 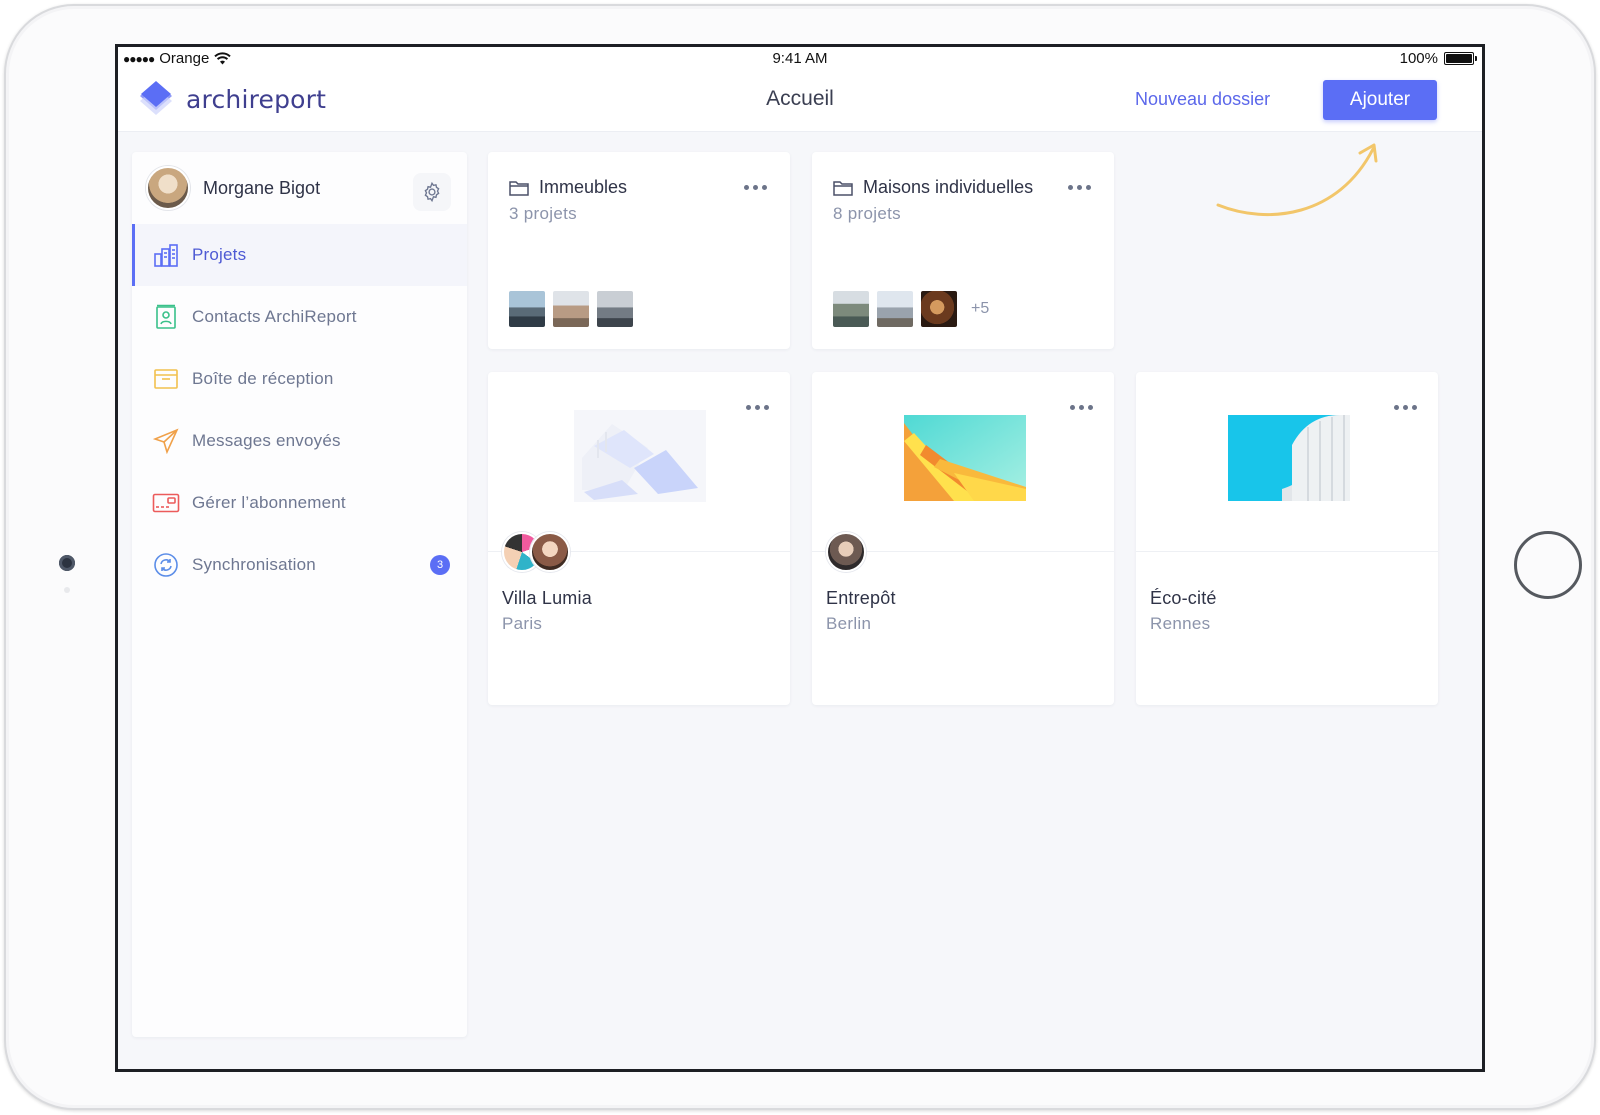 What do you see at coordinates (1380, 100) in the screenshot?
I see `add-button: Ajouter` at bounding box center [1380, 100].